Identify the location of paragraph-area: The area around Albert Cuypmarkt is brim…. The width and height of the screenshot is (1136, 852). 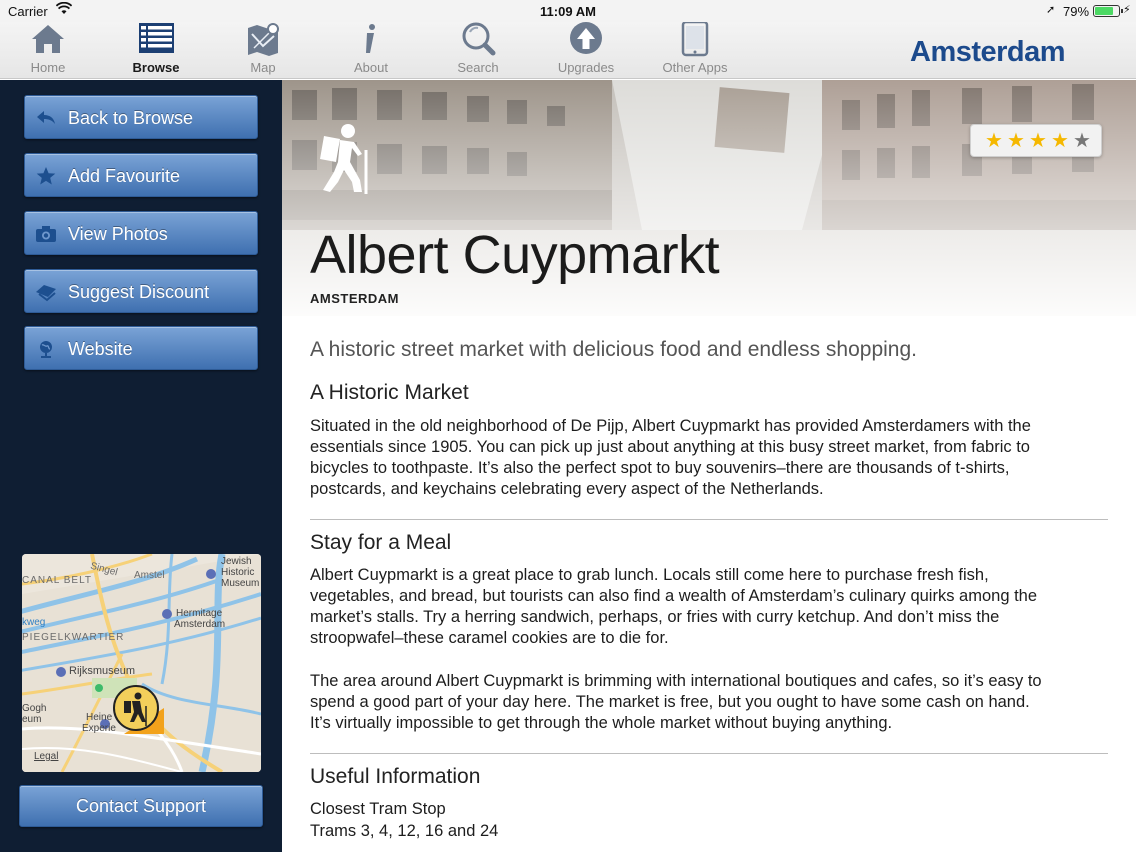
(710, 702).